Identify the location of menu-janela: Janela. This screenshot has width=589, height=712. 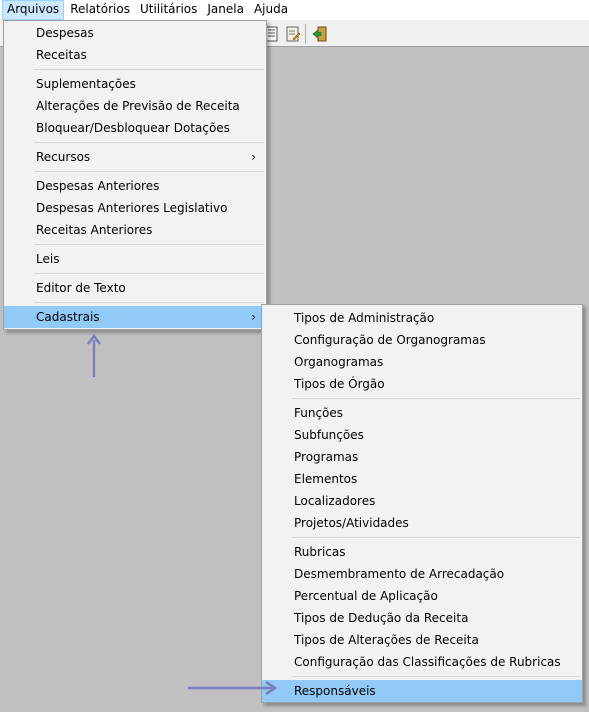
(225, 10).